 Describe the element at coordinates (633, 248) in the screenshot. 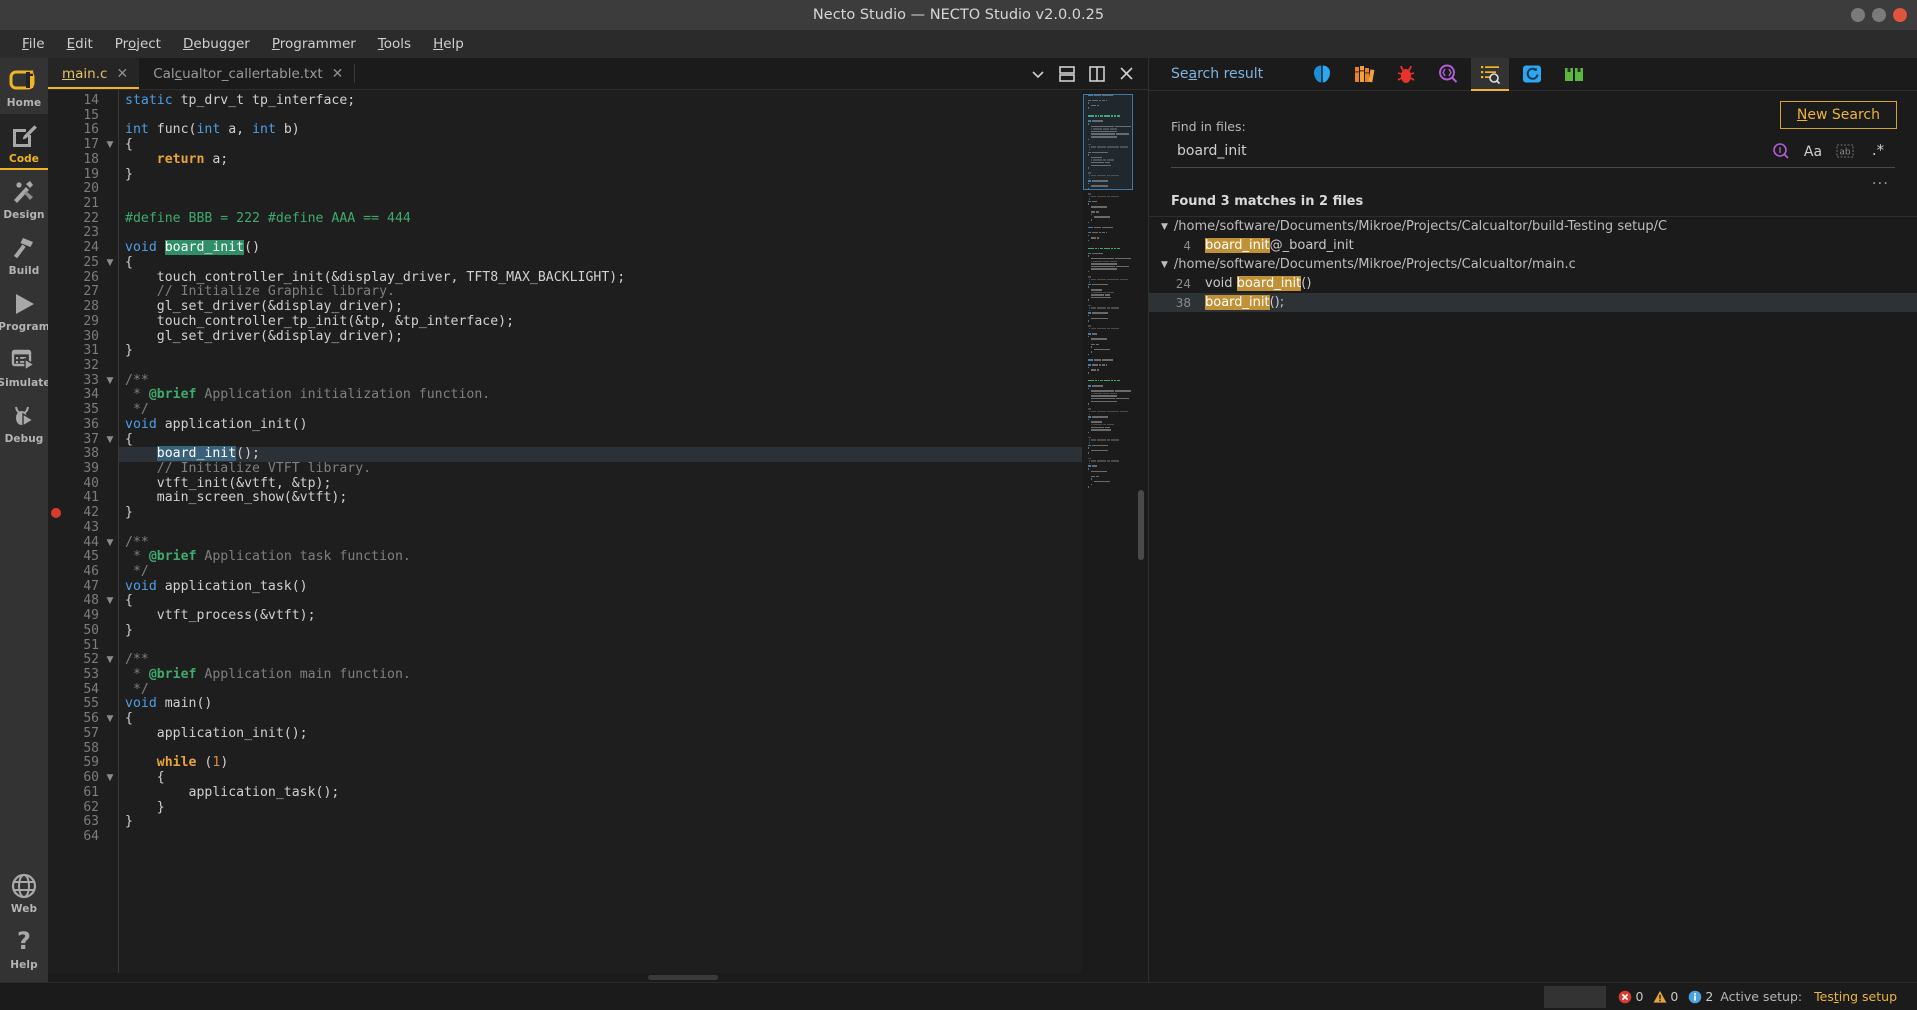

I see `code-line: void board_init()` at that location.